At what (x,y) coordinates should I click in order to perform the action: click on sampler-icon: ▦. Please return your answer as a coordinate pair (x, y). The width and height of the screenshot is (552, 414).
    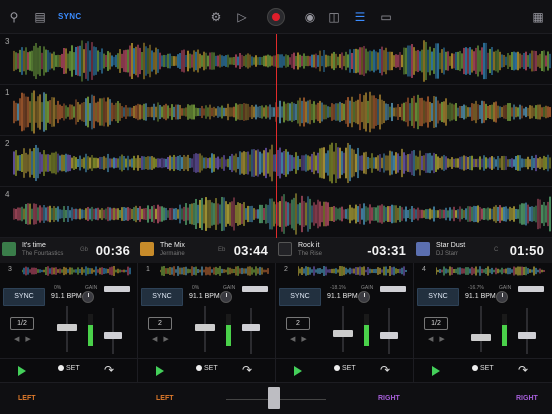
    Looking at the image, I should click on (538, 17).